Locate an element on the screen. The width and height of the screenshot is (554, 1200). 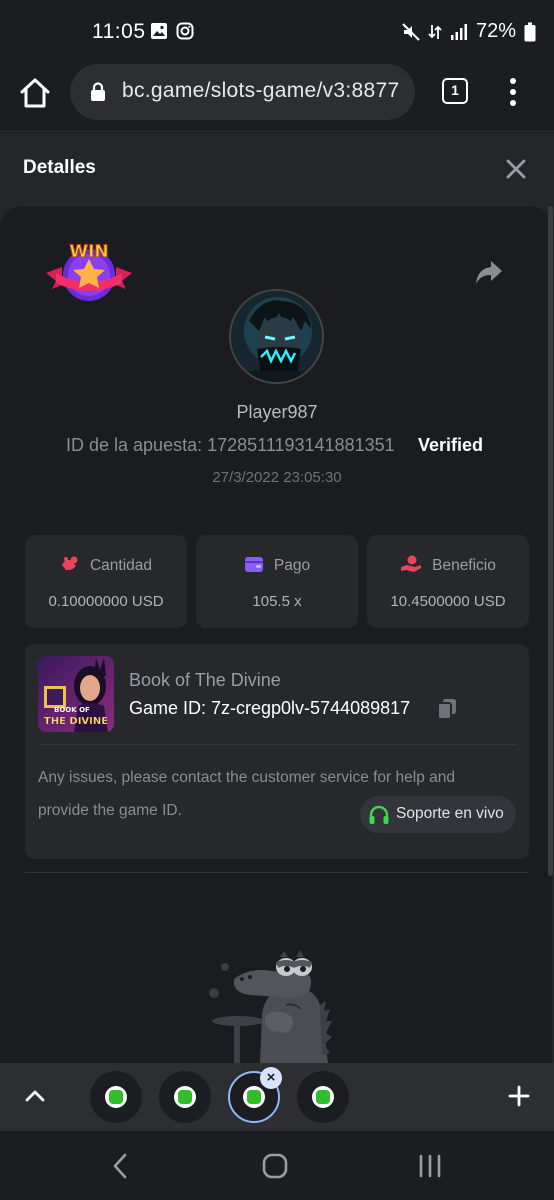
mascot-illustration is located at coordinates (270, 1006).